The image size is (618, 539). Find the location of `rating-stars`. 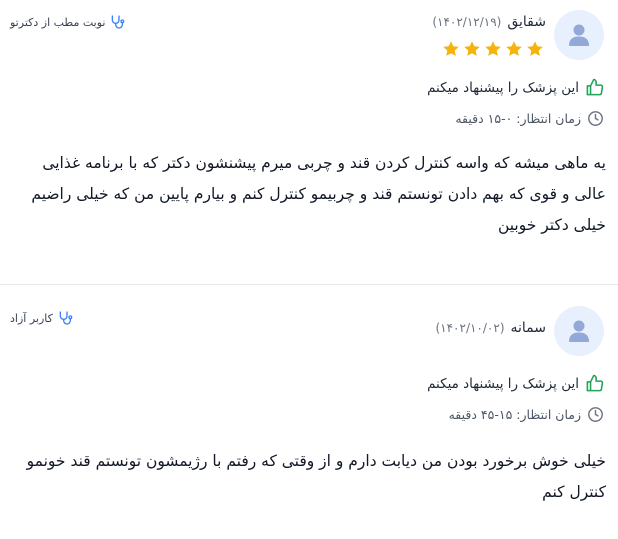

rating-stars is located at coordinates (493, 49).